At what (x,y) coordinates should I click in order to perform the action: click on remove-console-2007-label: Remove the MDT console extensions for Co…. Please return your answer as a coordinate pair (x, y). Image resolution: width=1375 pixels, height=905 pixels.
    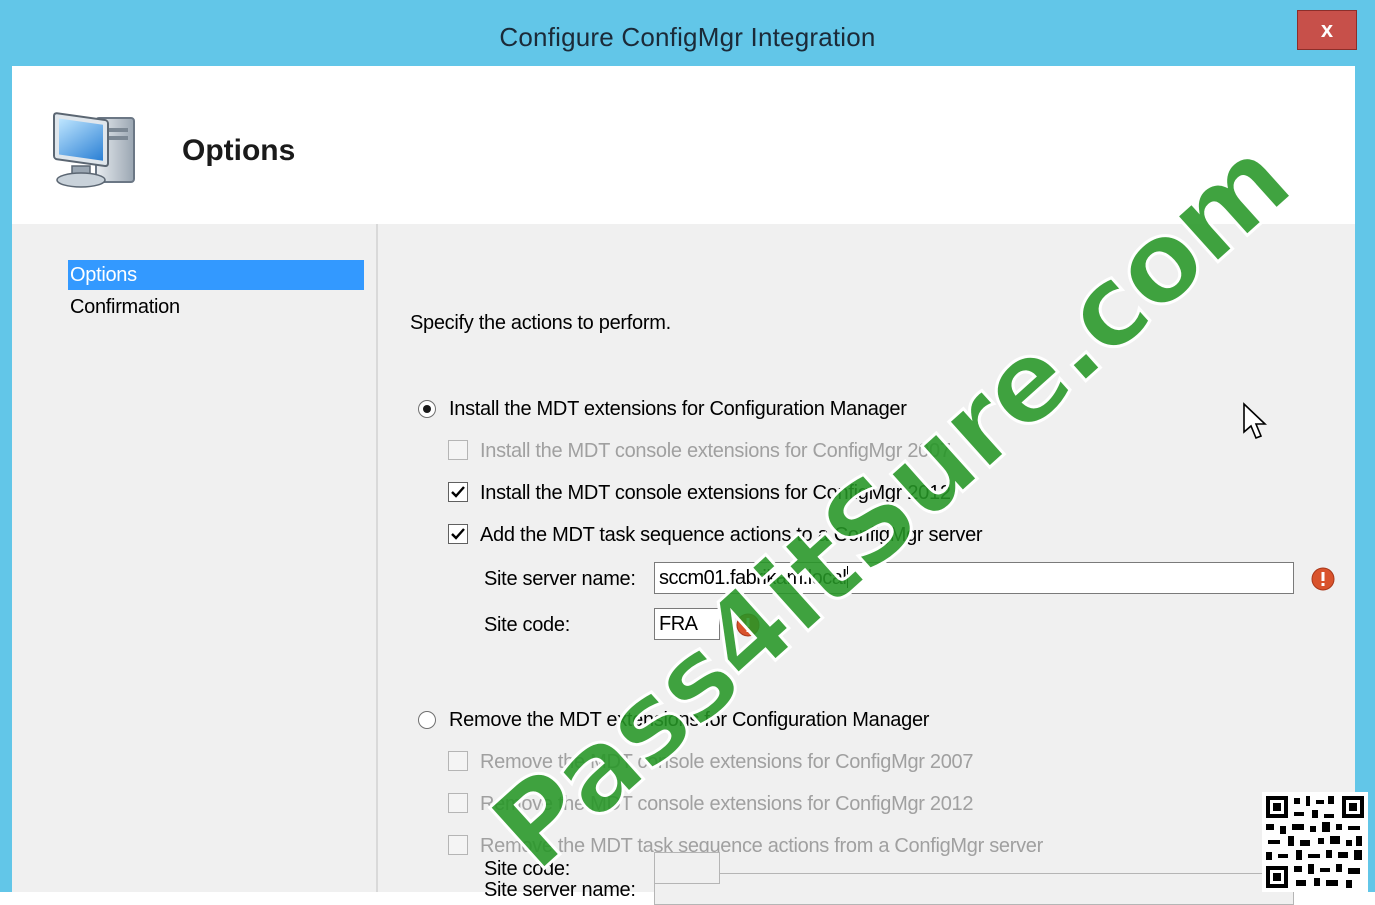
    Looking at the image, I should click on (727, 762).